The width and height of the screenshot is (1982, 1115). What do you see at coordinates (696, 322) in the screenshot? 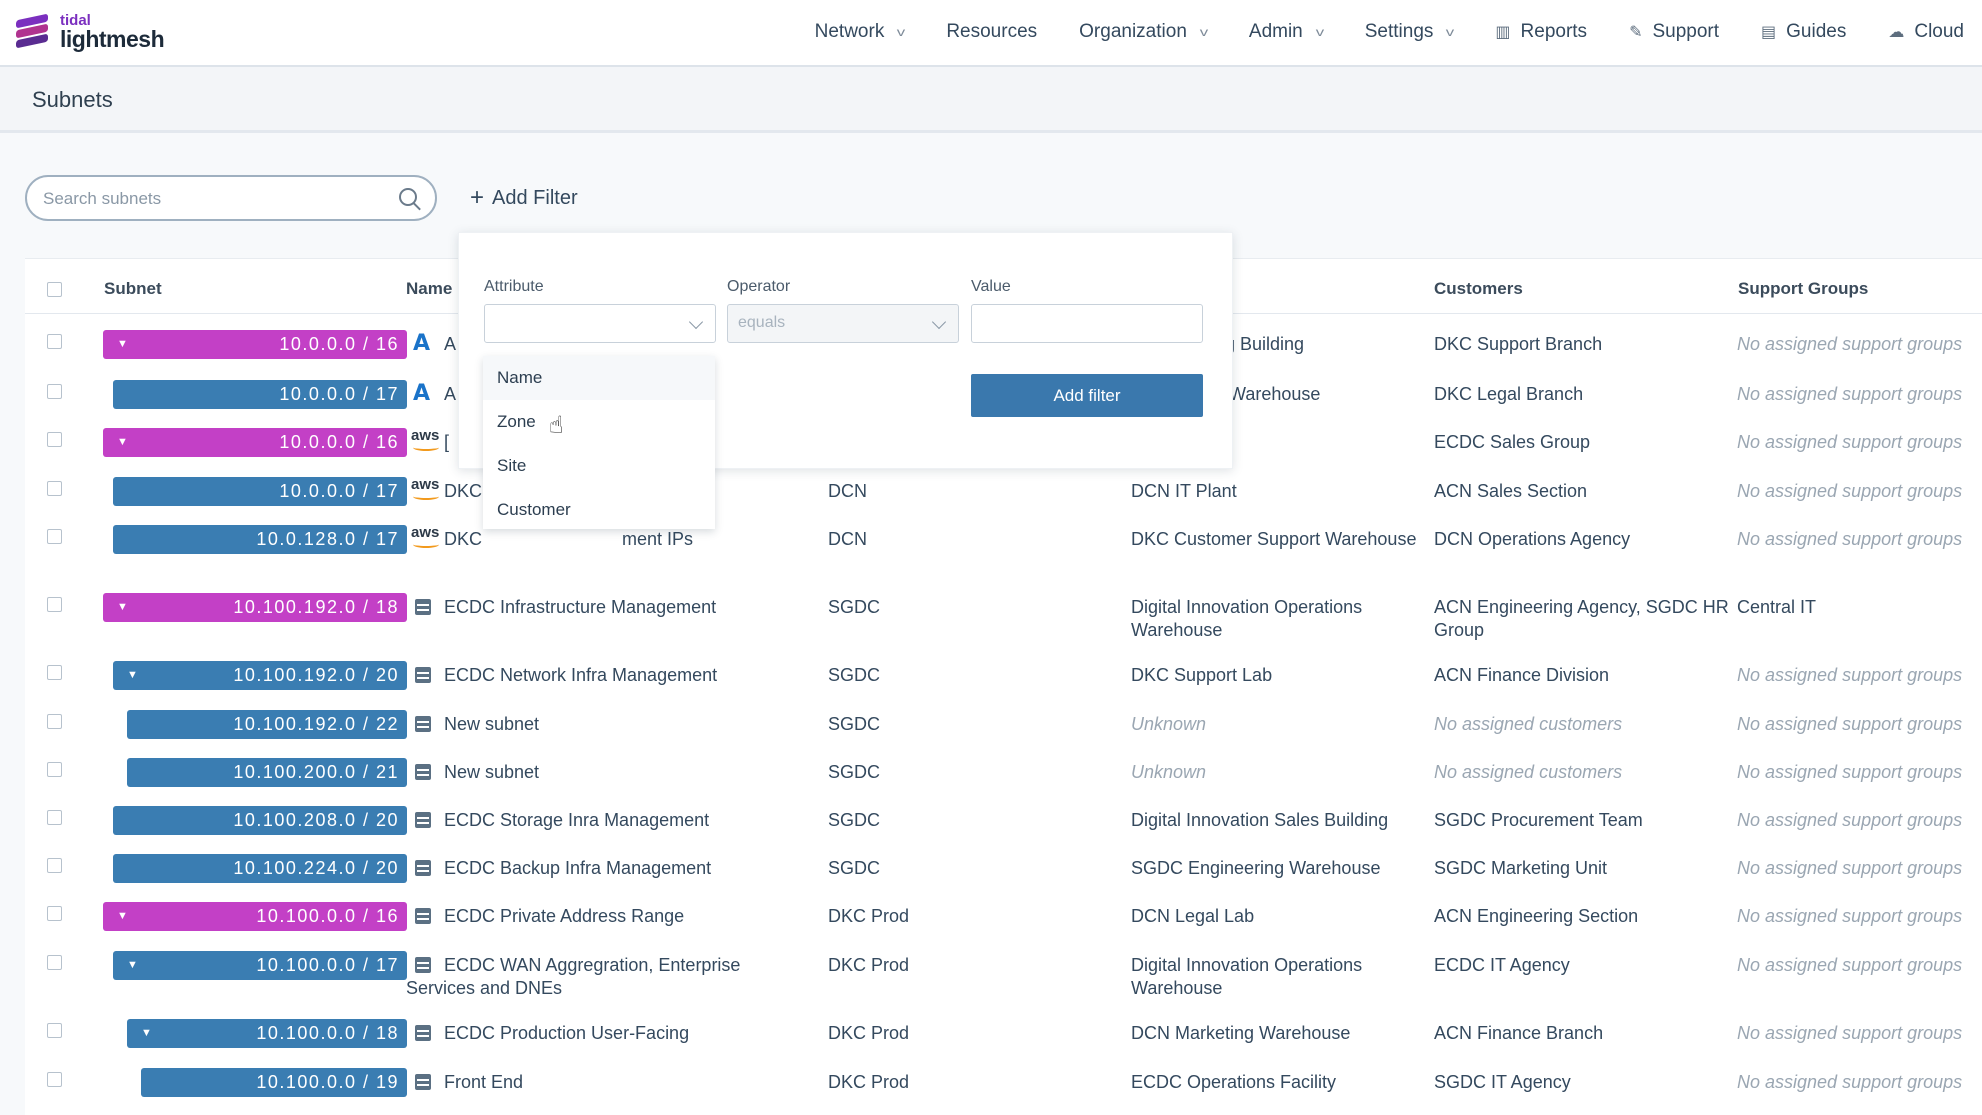
I see `chevron-down-icon` at bounding box center [696, 322].